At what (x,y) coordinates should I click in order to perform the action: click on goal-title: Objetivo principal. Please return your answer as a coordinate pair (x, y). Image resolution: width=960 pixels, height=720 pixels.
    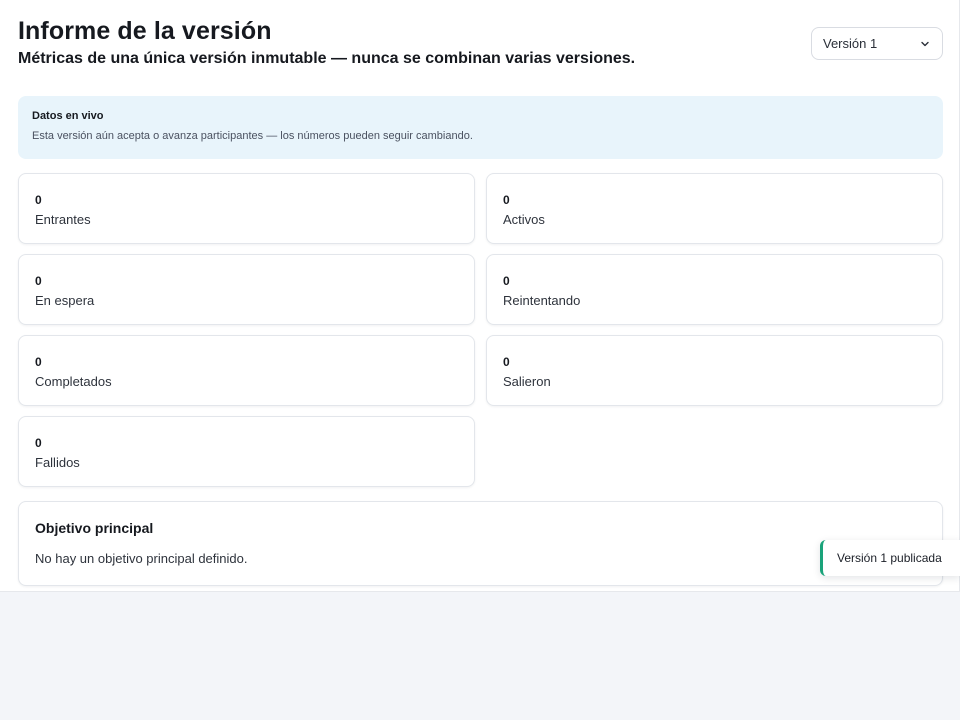
    Looking at the image, I should click on (94, 528).